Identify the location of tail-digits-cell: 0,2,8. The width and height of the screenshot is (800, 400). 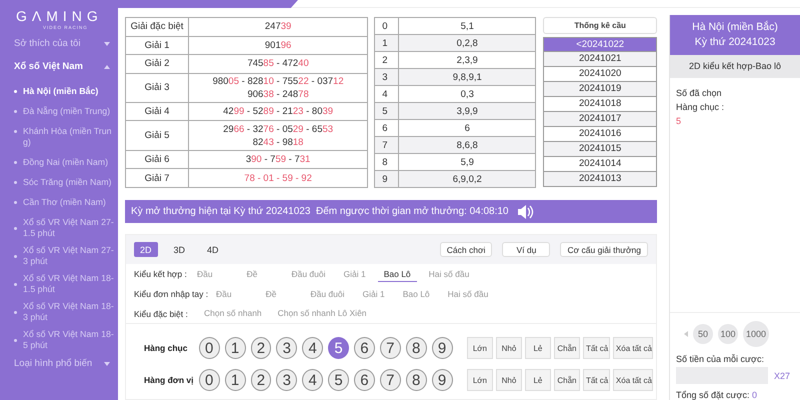
(467, 43).